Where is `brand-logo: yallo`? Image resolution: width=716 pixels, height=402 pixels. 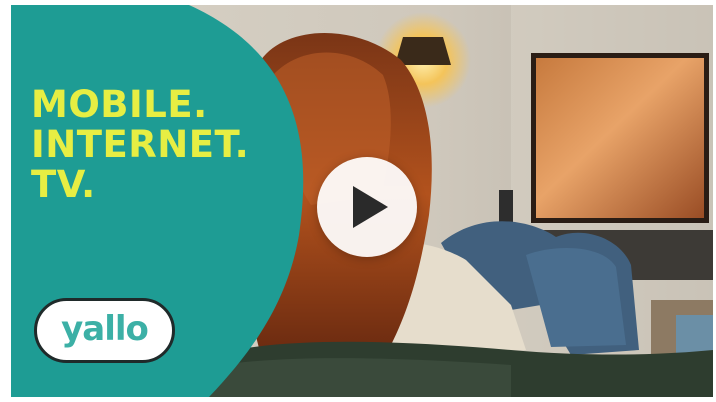
brand-logo: yallo is located at coordinates (104, 330).